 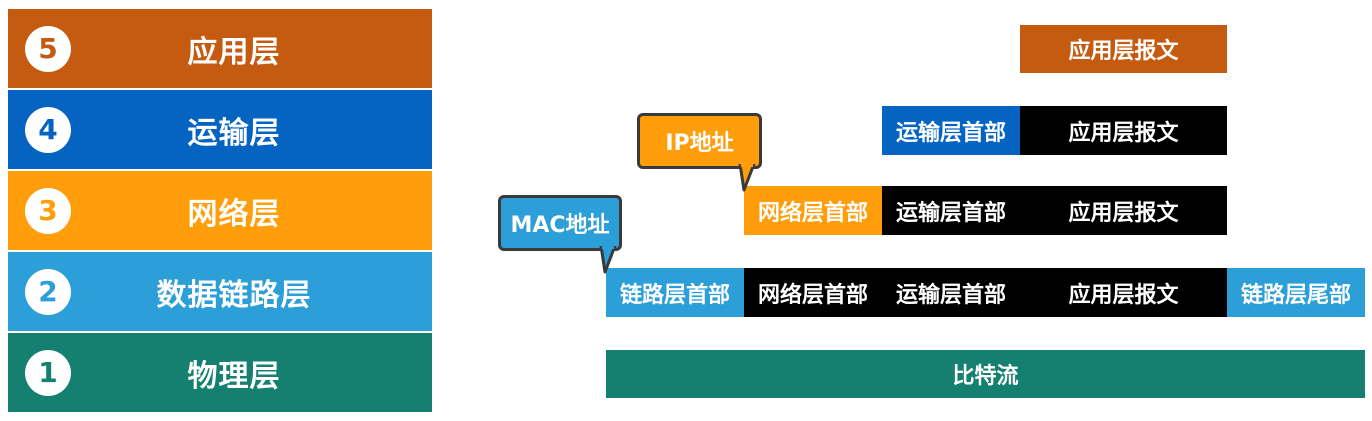 I want to click on link-header-cell: 链路层首部, so click(x=675, y=292).